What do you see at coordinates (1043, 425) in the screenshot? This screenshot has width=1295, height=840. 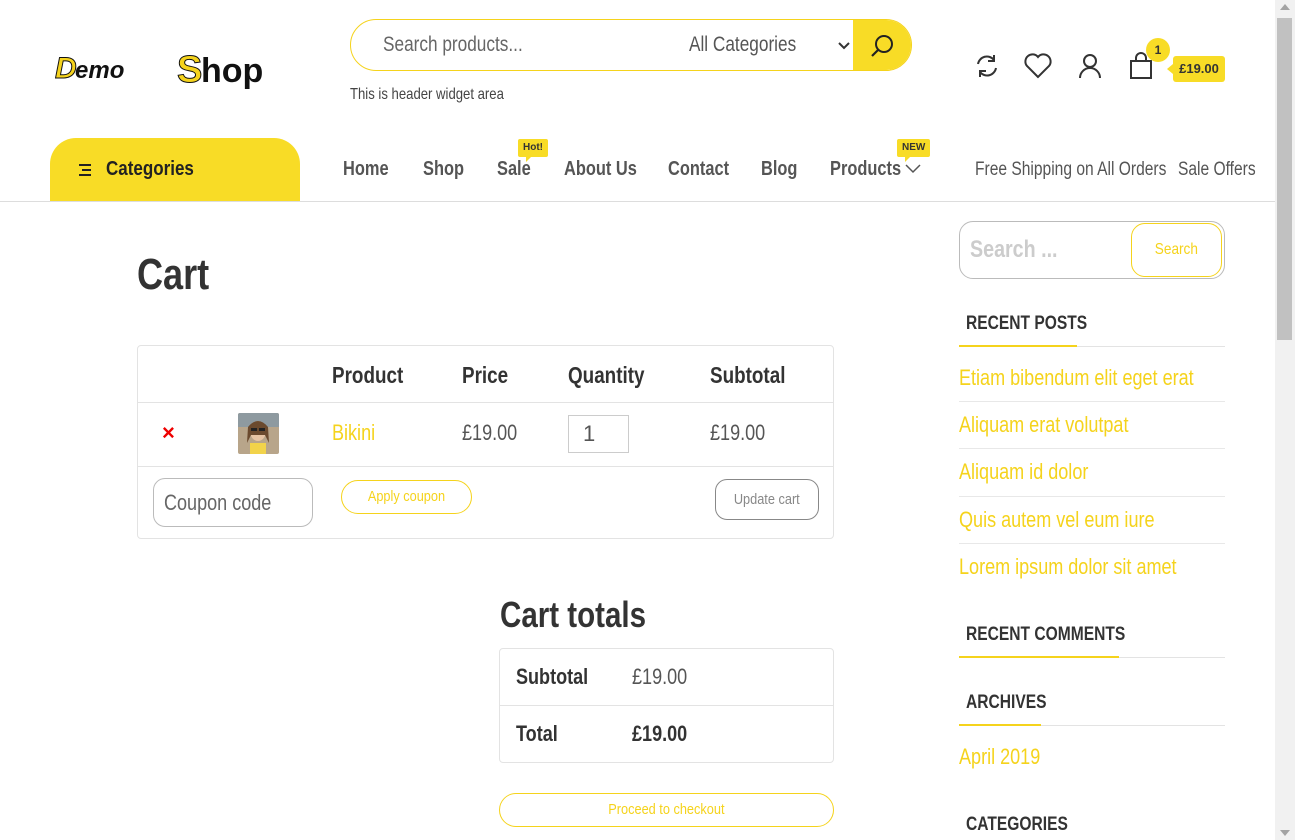 I see `recent-post-link: Aliquam erat volutpat` at bounding box center [1043, 425].